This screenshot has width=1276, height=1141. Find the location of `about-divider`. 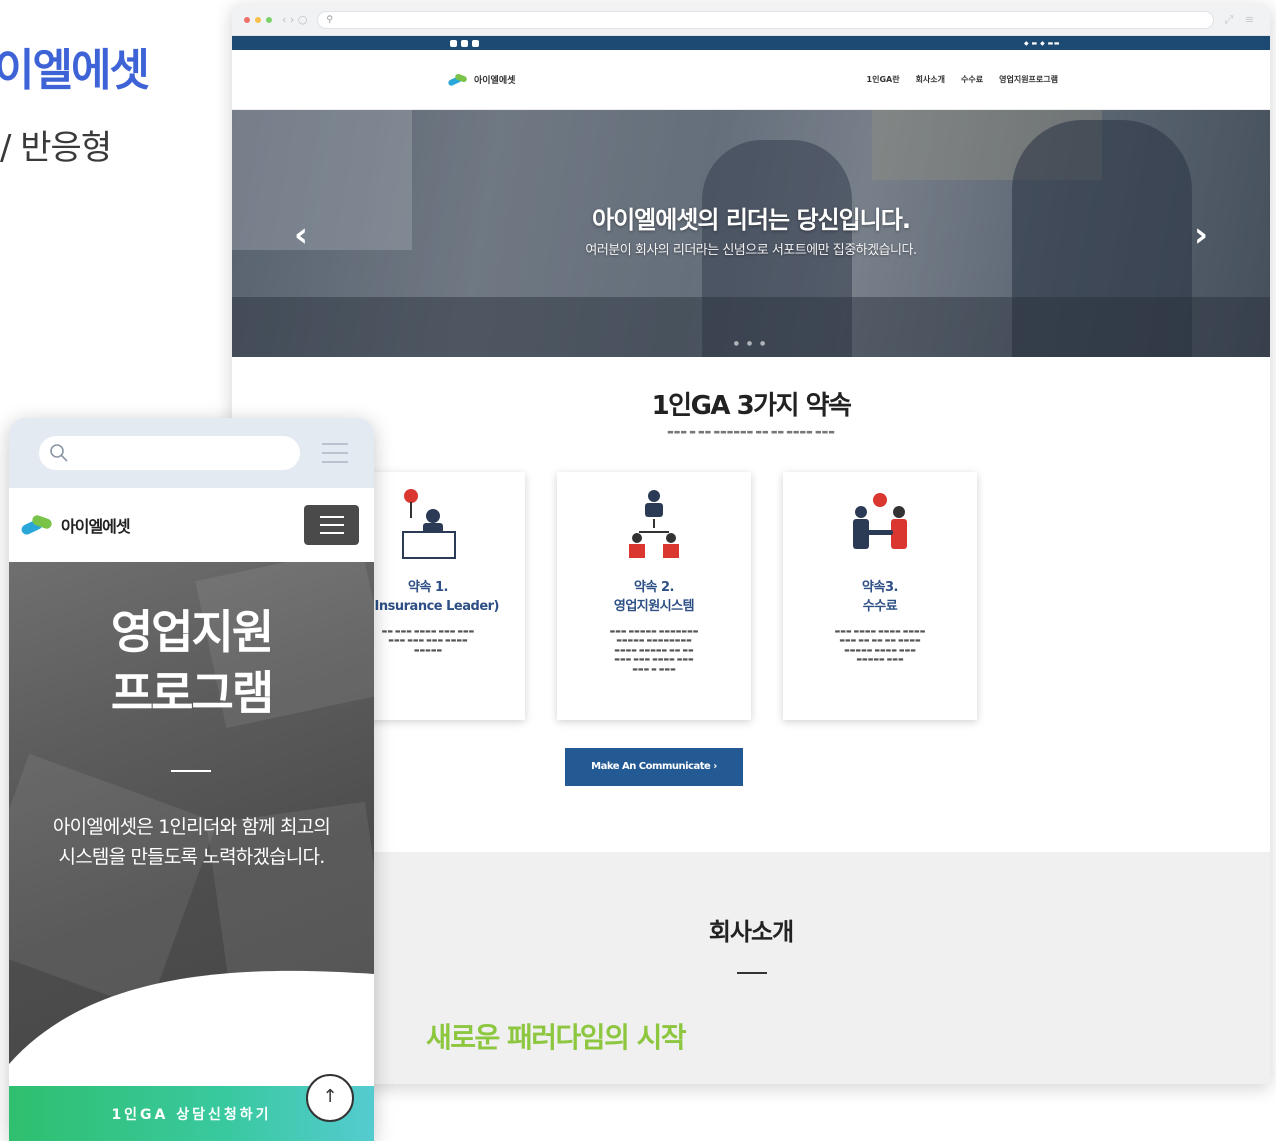

about-divider is located at coordinates (752, 973).